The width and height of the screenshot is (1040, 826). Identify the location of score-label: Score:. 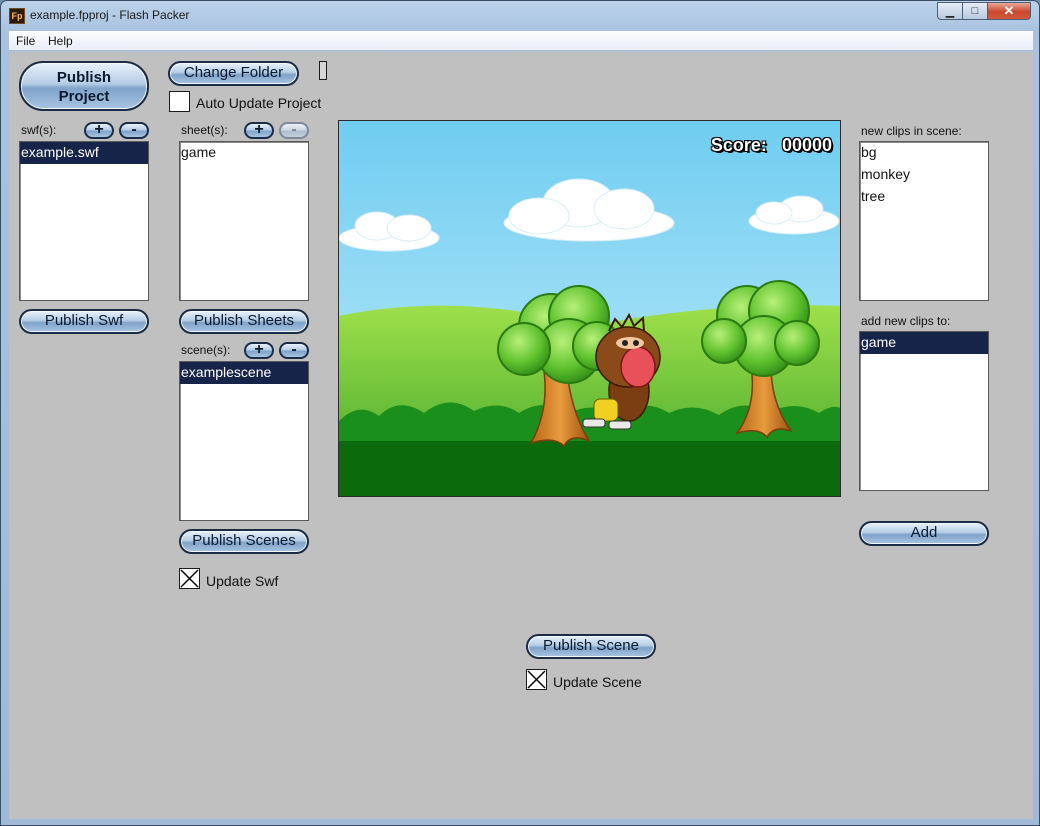
(738, 145).